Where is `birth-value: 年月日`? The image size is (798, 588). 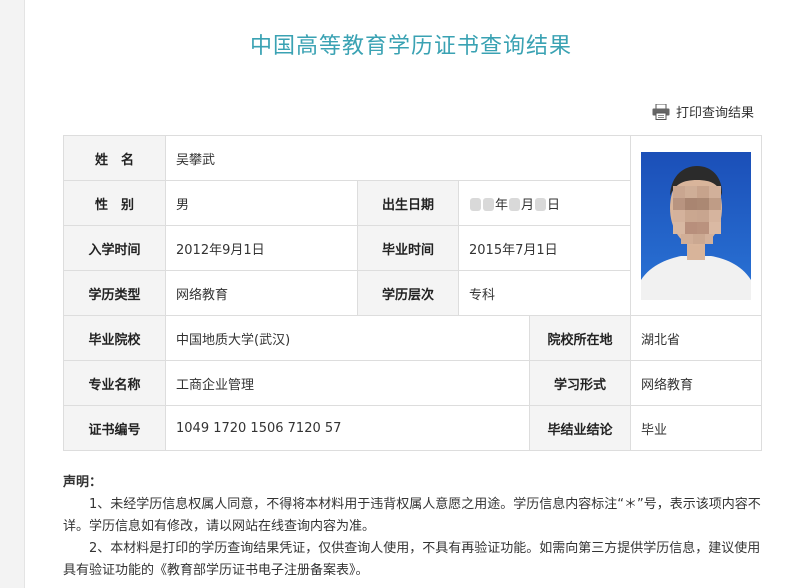 birth-value: 年月日 is located at coordinates (544, 203).